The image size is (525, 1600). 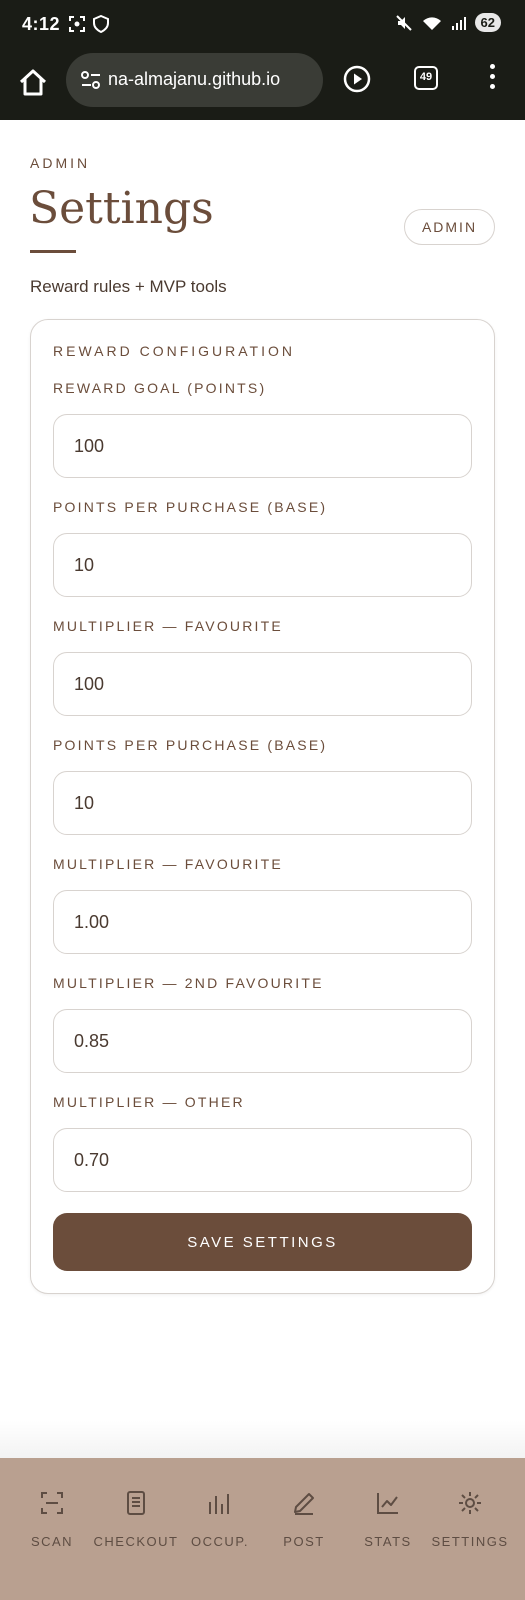 I want to click on page-eyebrow: ADMIN, so click(x=60, y=163).